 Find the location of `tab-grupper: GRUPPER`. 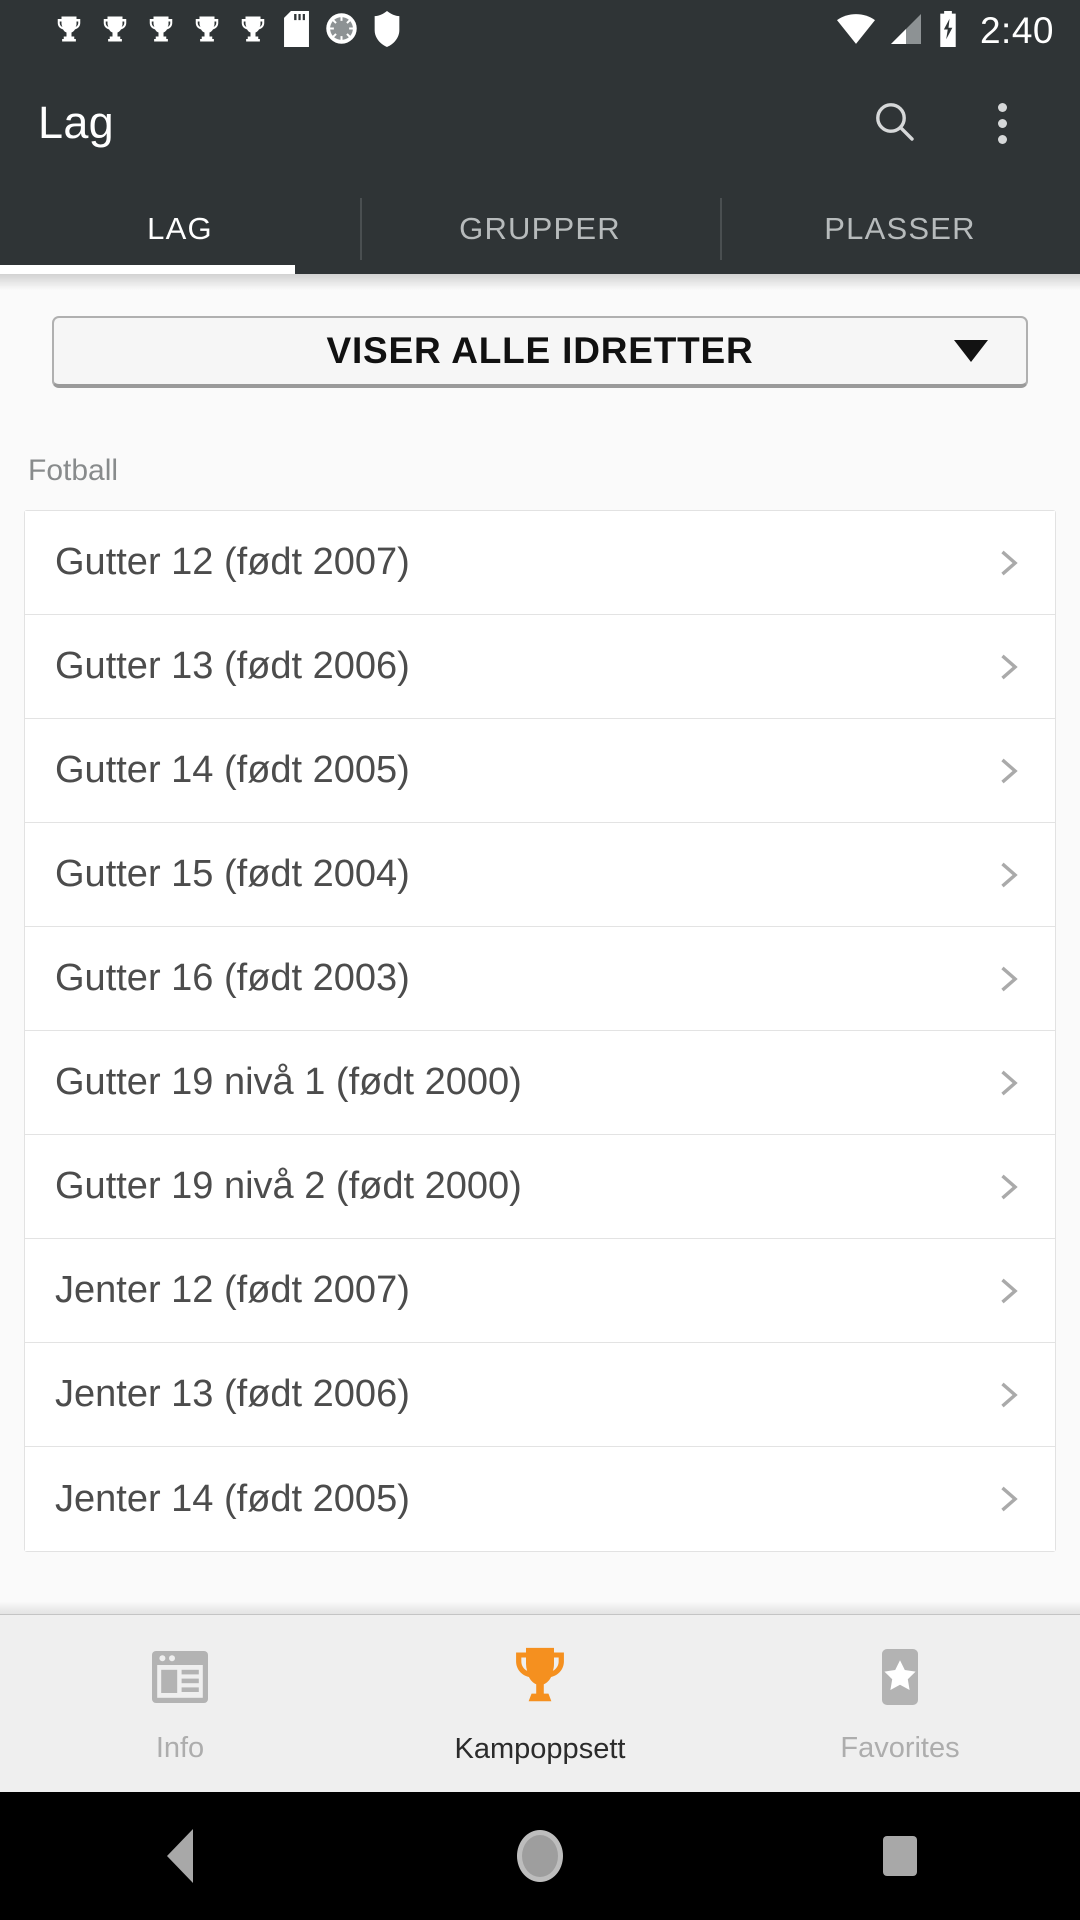

tab-grupper: GRUPPER is located at coordinates (540, 229).